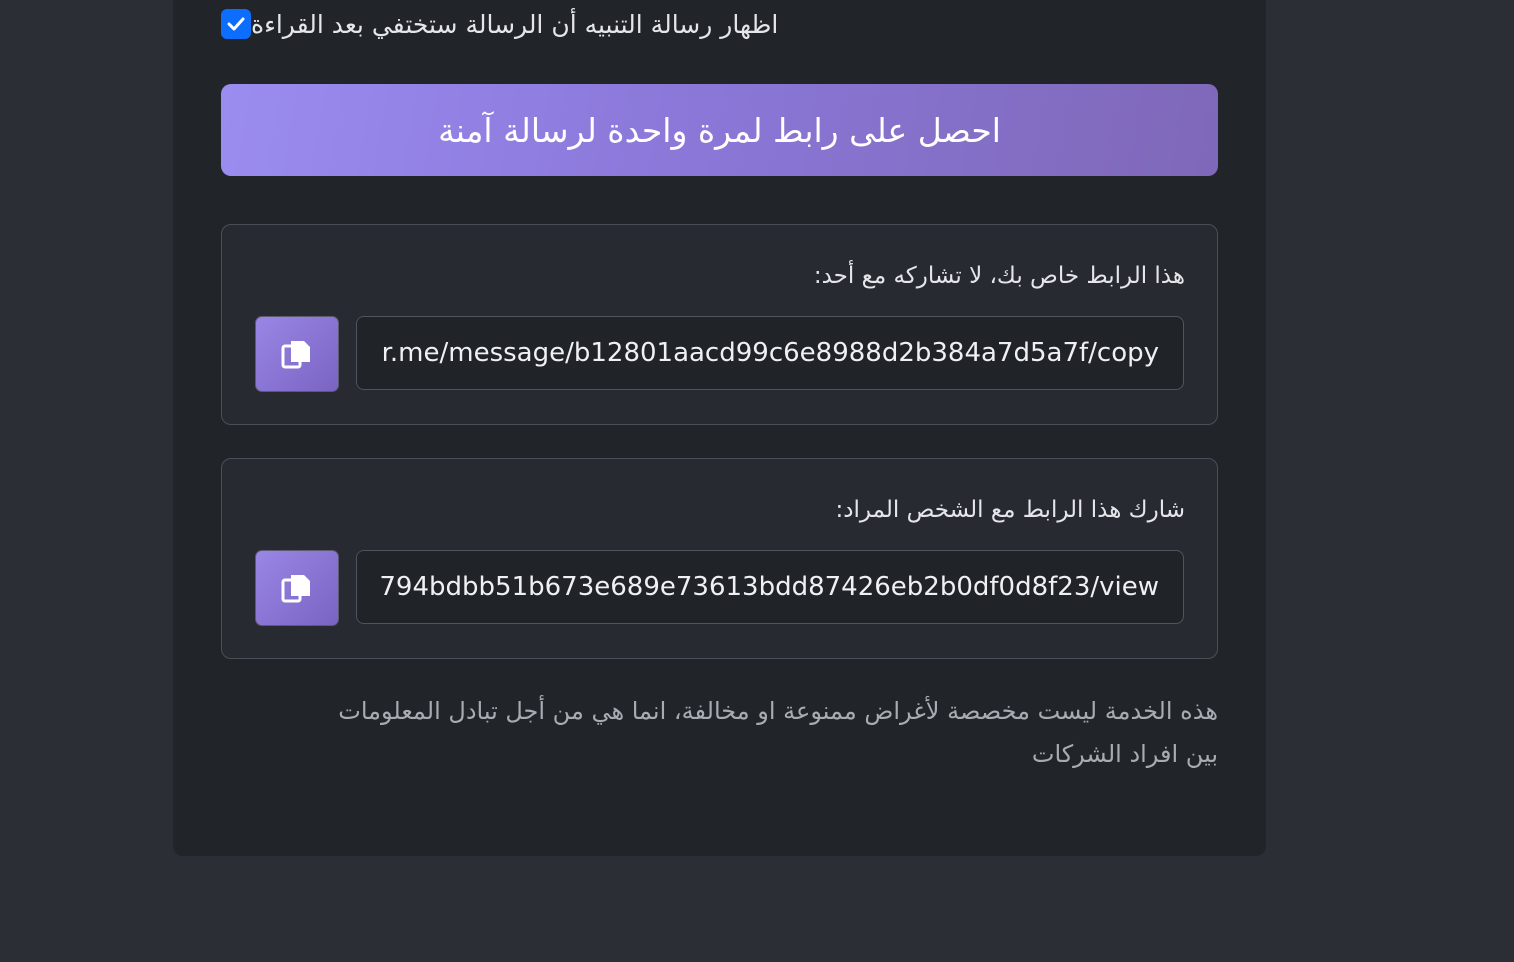 This screenshot has width=1514, height=962. I want to click on alert-checkbox, so click(236, 24).